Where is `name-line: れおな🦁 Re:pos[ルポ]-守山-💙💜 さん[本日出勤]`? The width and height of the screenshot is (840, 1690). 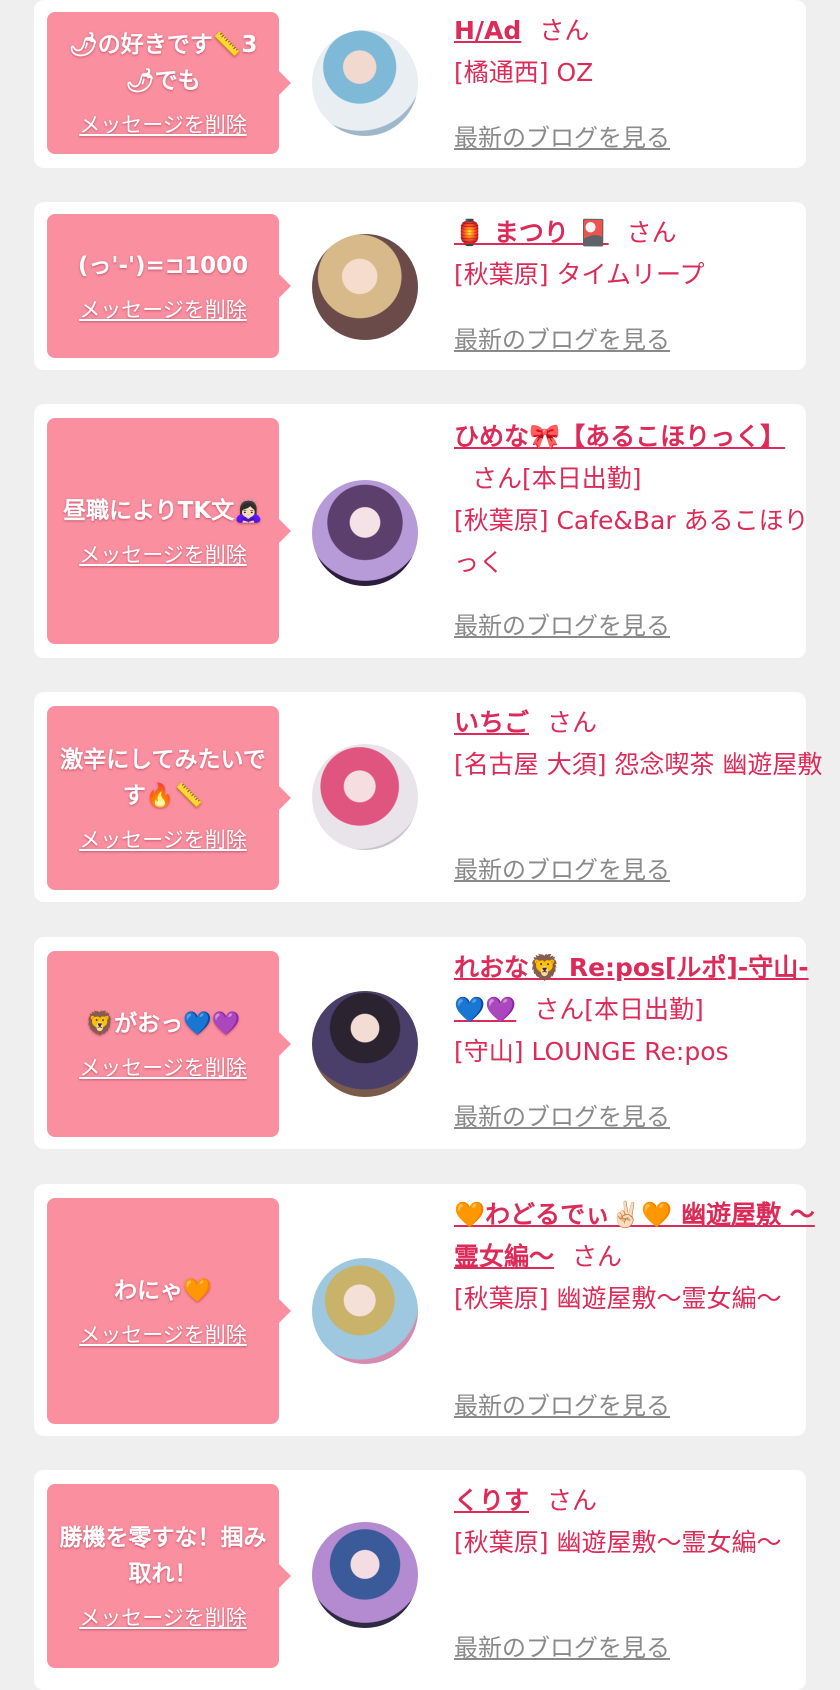 name-line: れおな🦁 Re:pos[ルポ]-守山-💙💜 さん[本日出勤] is located at coordinates (639, 989).